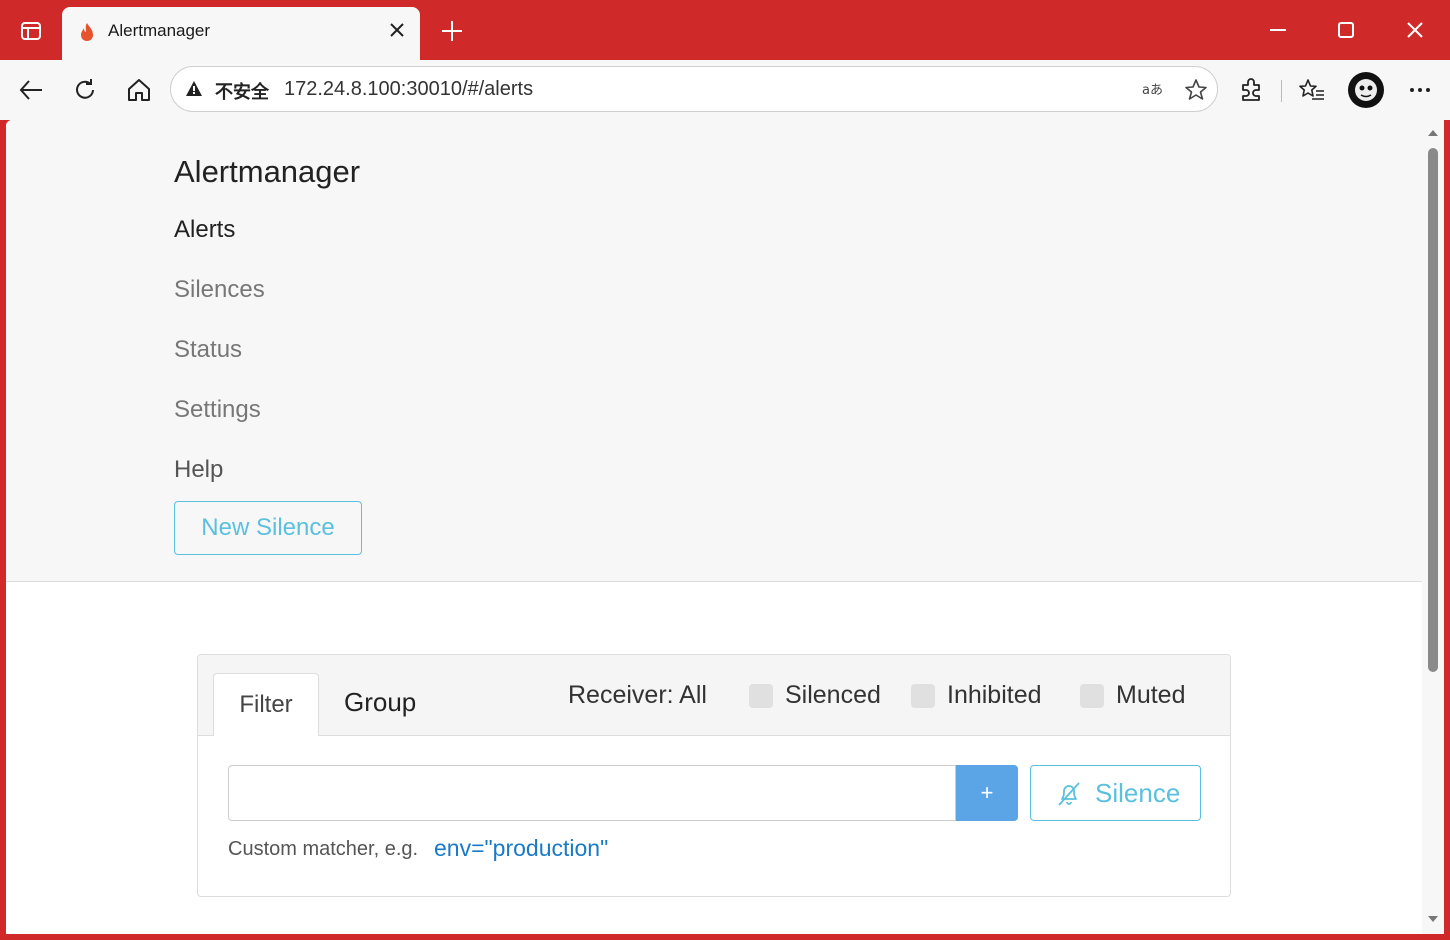  I want to click on nav-silences: Silences, so click(219, 290).